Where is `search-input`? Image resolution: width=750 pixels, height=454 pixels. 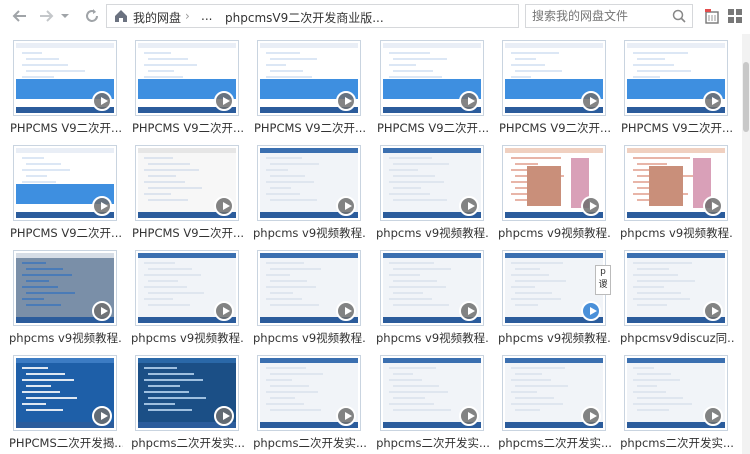
search-input is located at coordinates (597, 16).